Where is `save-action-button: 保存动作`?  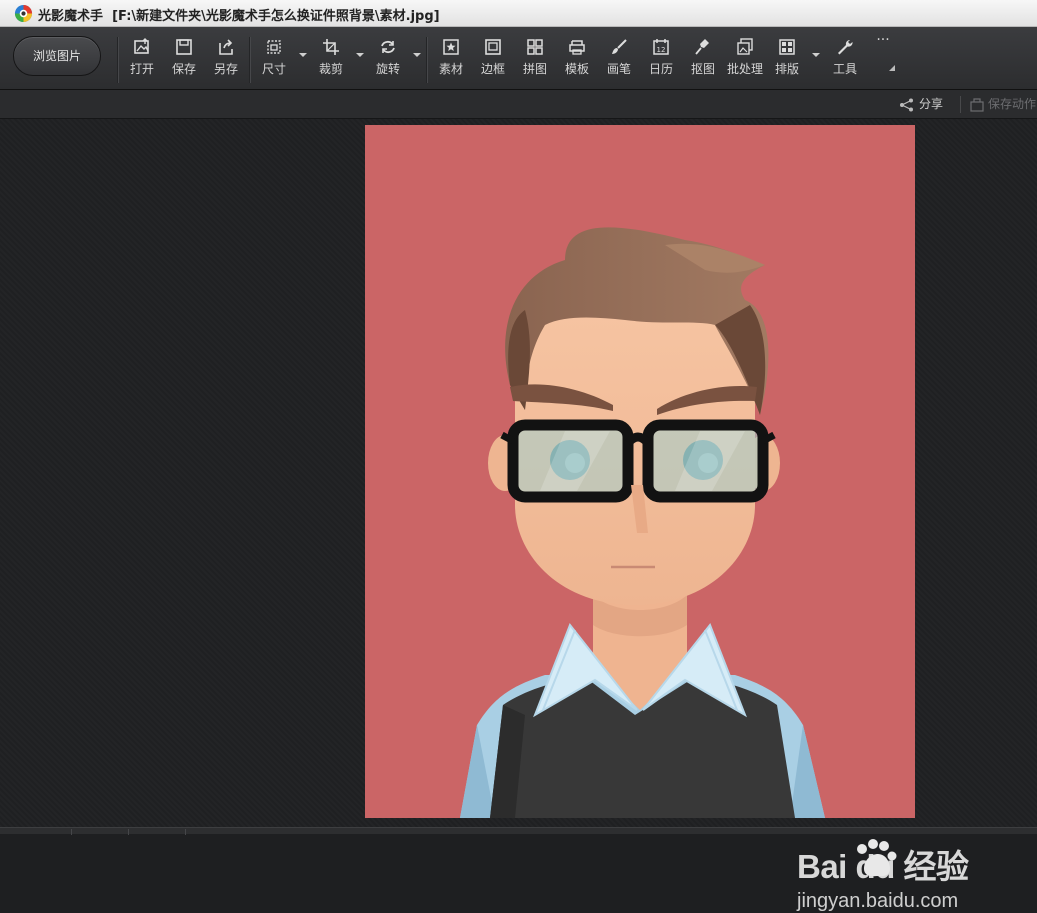 save-action-button: 保存动作 is located at coordinates (1003, 103).